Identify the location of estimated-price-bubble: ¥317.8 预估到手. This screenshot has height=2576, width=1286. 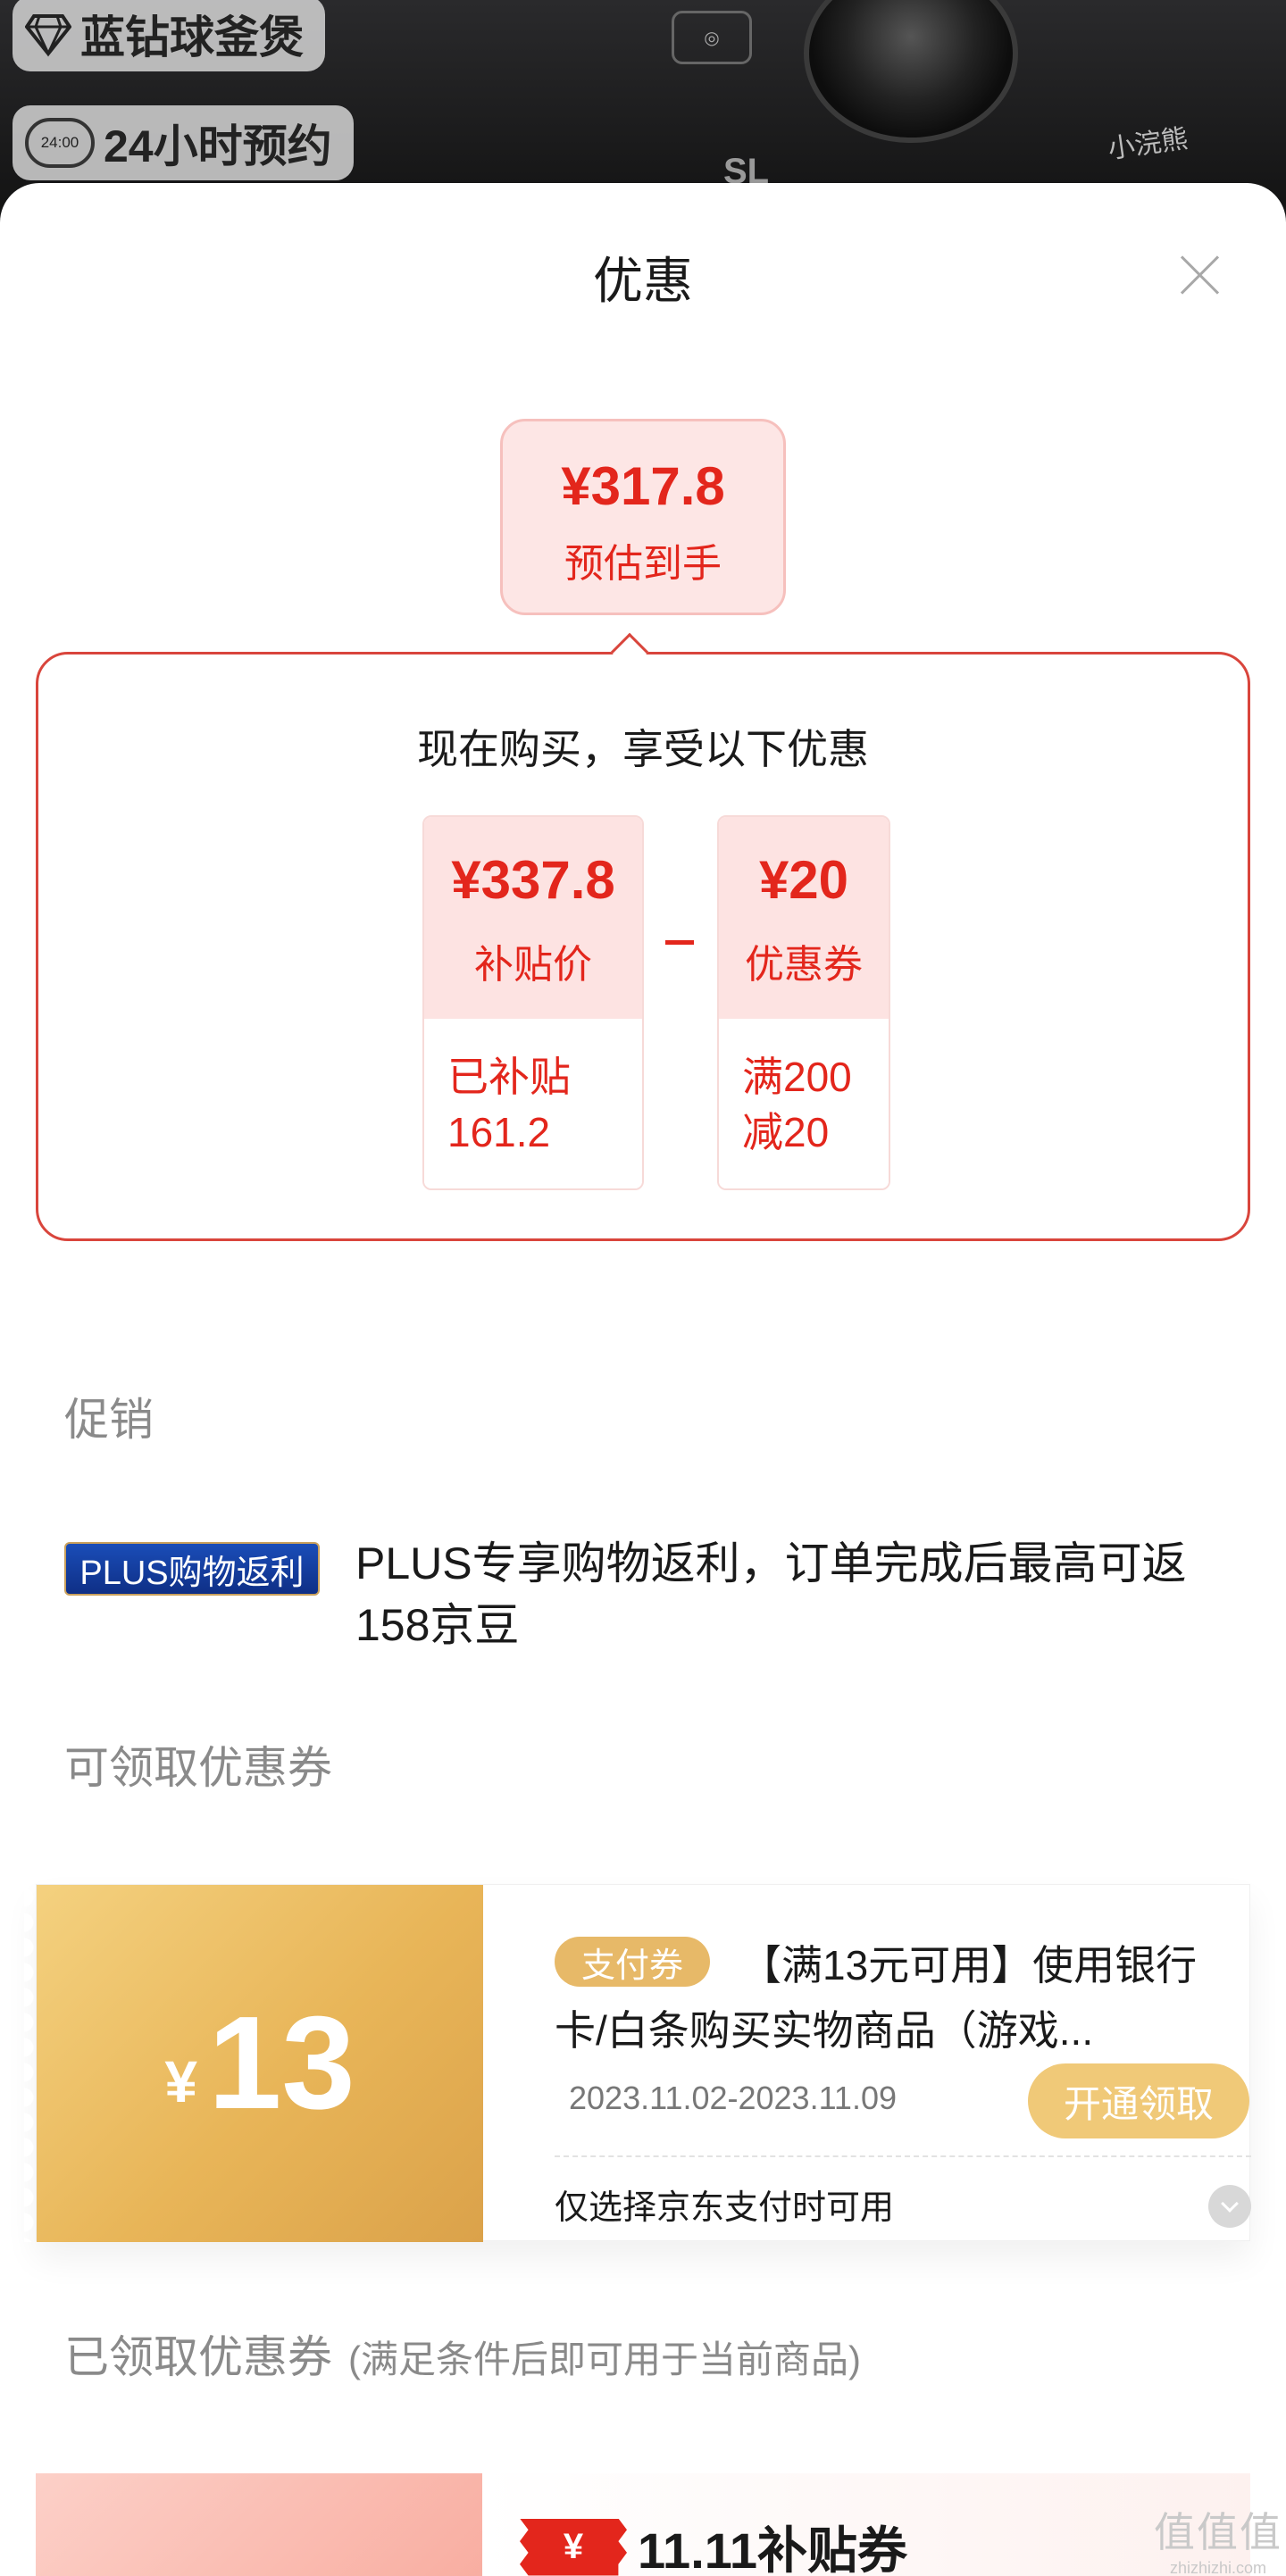
(643, 517).